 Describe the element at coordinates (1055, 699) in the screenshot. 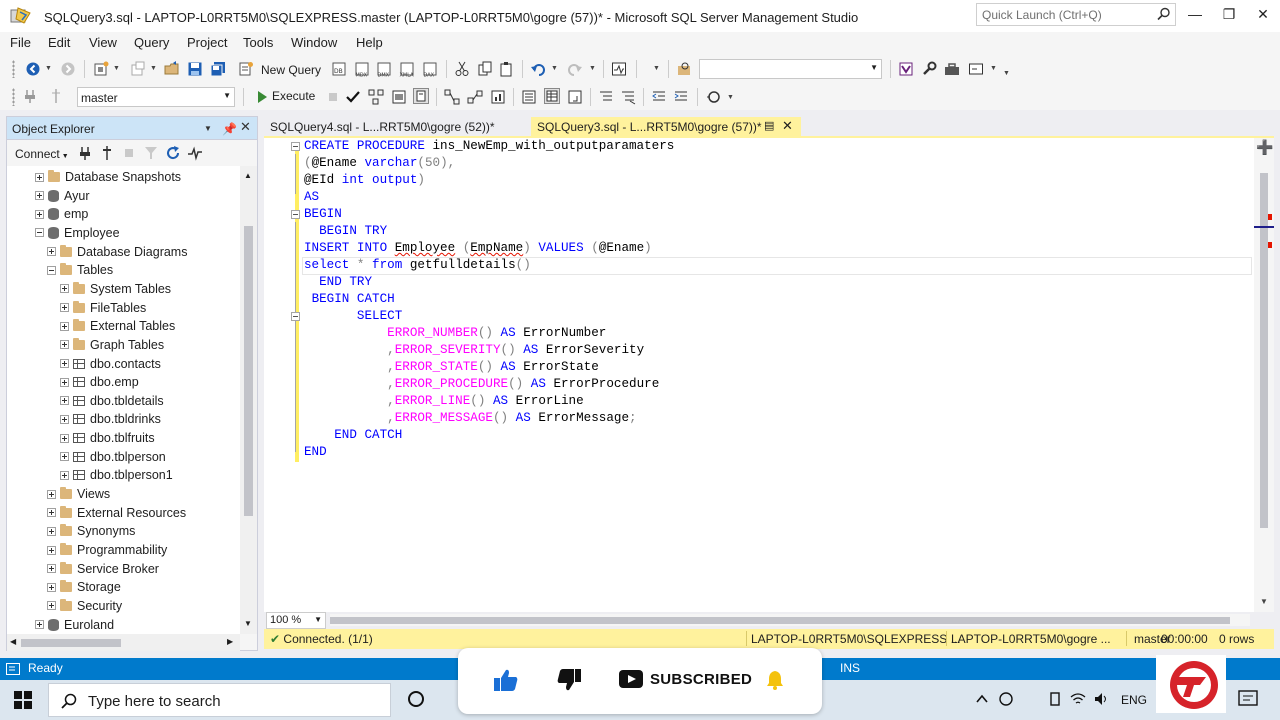

I see `battery-icon` at that location.